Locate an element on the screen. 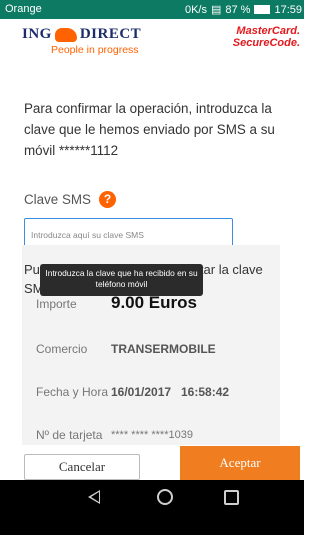 This screenshot has width=320, height=535. android-nav-bar is located at coordinates (152, 507).